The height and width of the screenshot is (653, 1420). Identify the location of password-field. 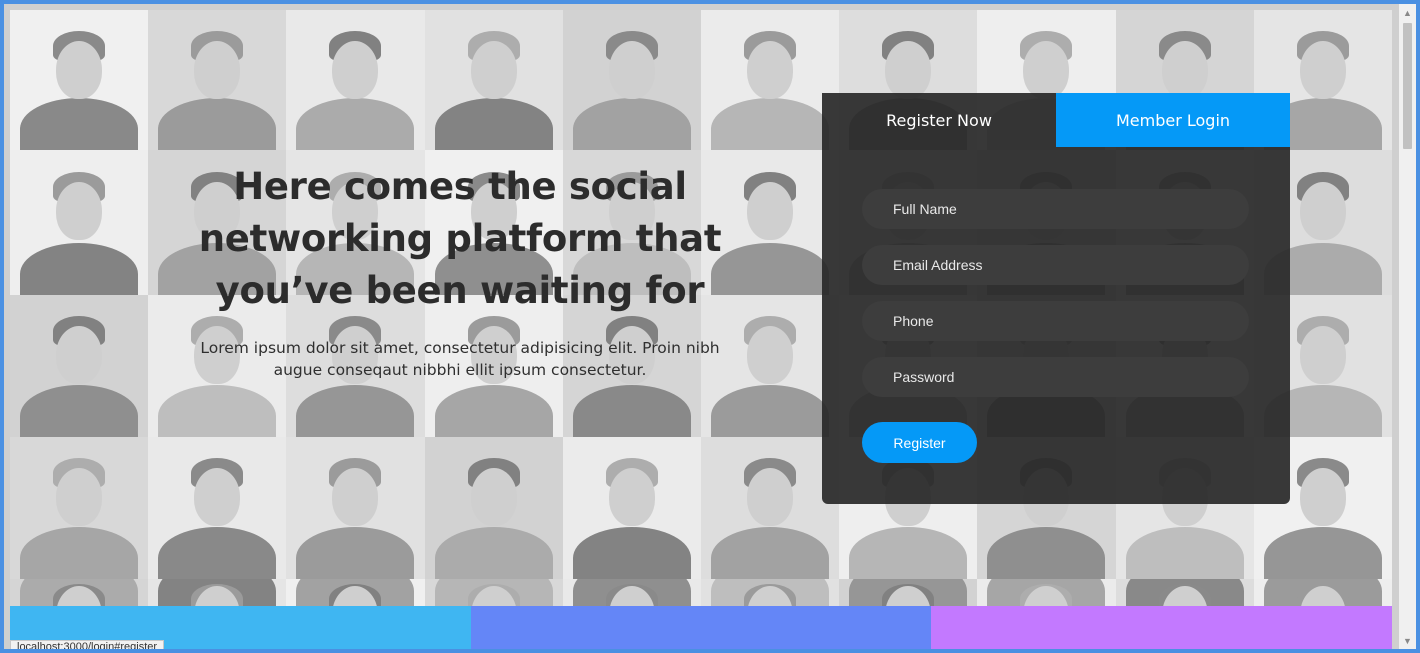
(1055, 377).